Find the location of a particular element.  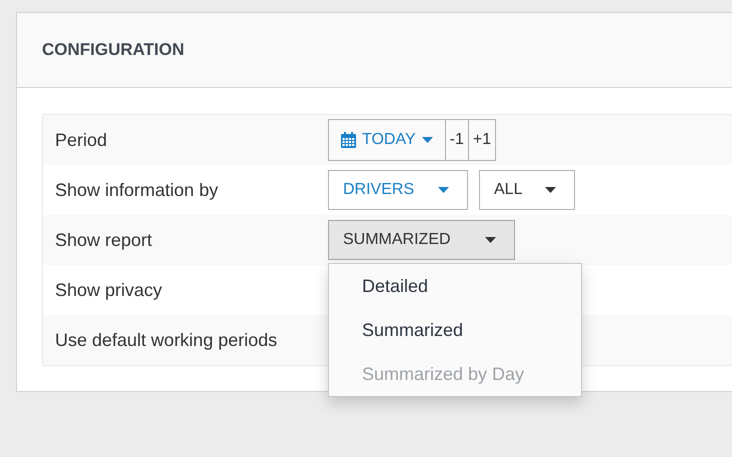

row-label: Use default working periods is located at coordinates (166, 340).